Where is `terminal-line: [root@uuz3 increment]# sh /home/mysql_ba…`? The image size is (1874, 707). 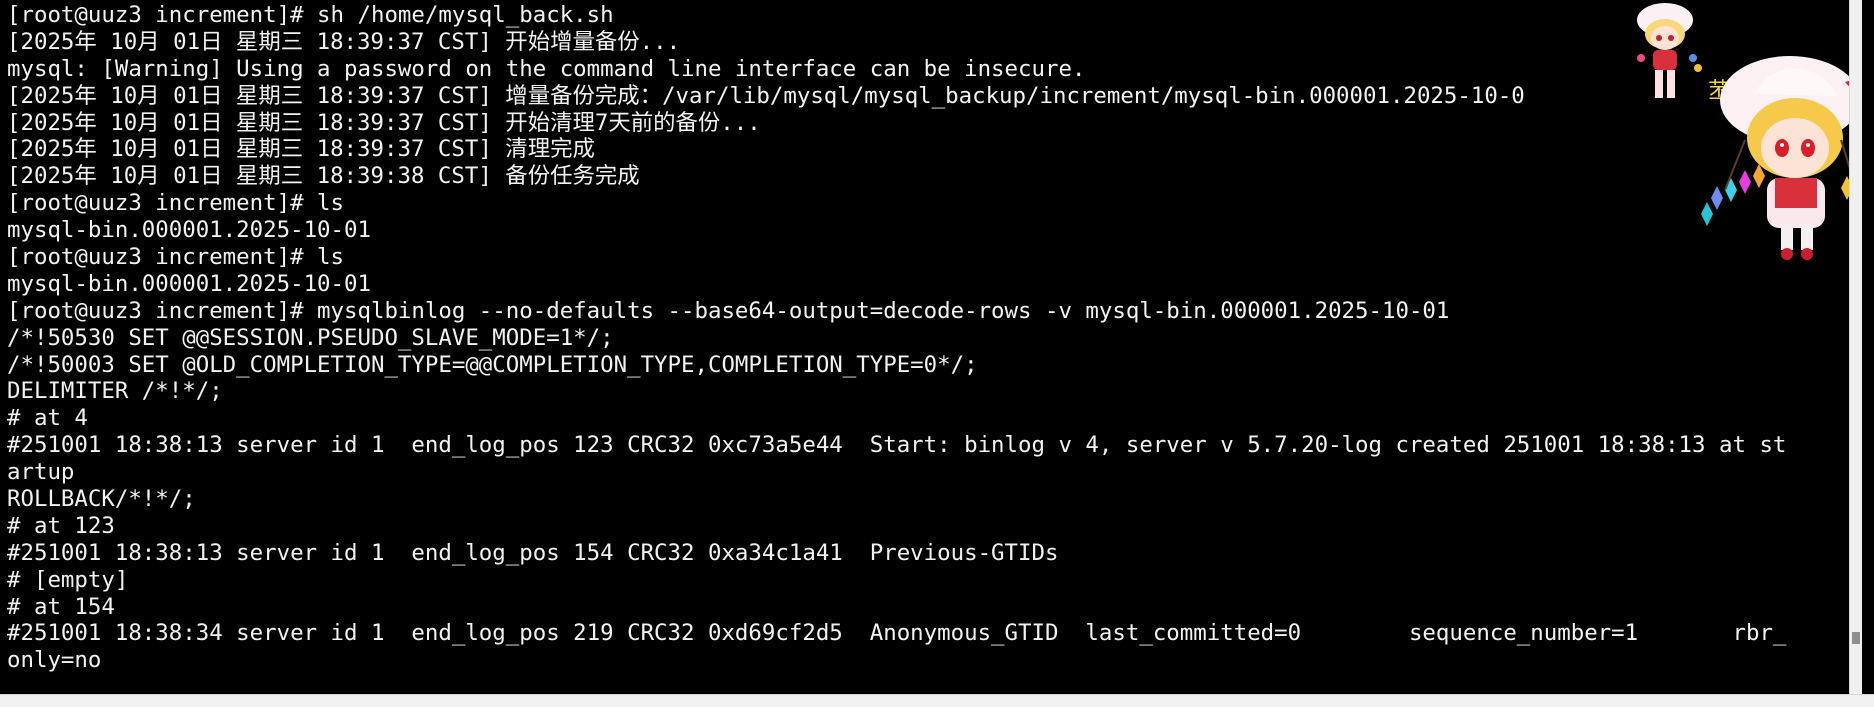 terminal-line: [root@uuz3 increment]# sh /home/mysql_ba… is located at coordinates (310, 15).